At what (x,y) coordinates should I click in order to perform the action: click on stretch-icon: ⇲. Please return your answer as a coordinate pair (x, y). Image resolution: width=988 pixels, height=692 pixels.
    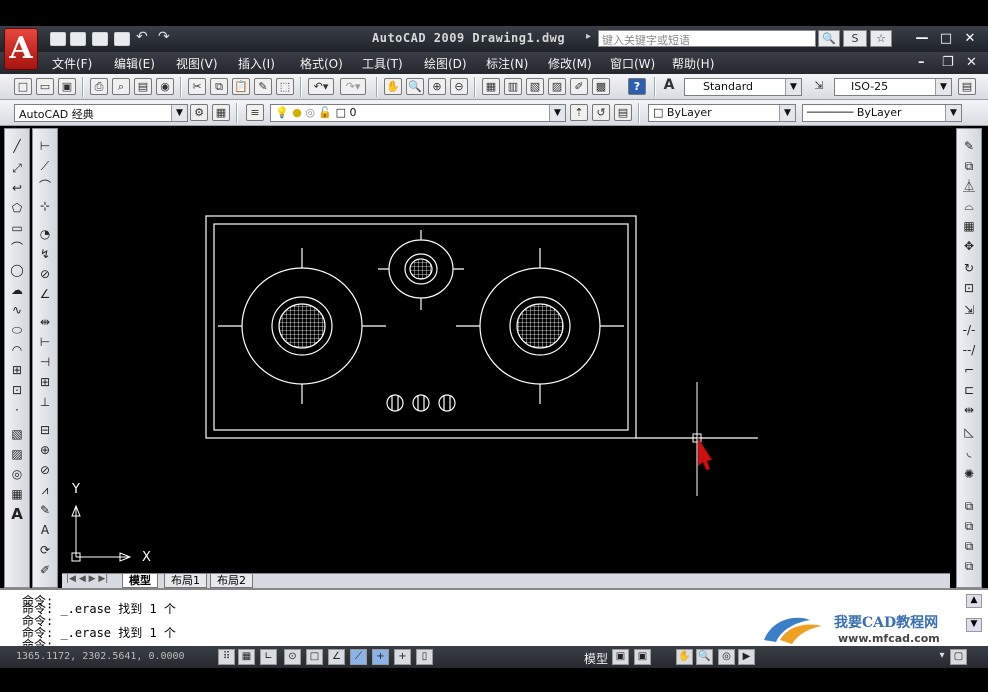
    Looking at the image, I should click on (969, 310).